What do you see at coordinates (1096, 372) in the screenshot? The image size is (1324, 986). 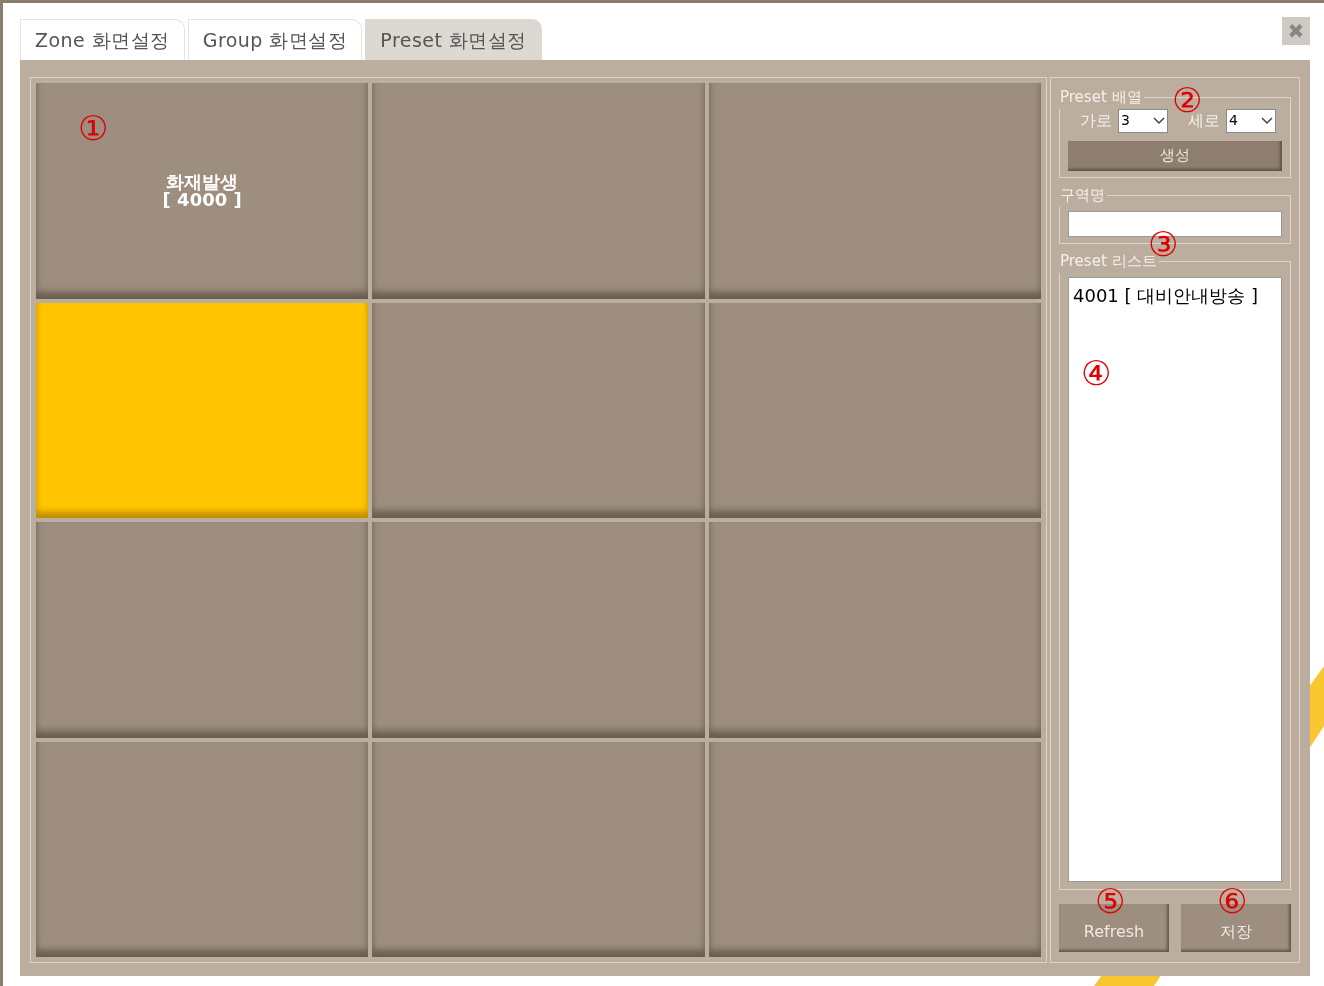 I see `annotation-number: ④` at bounding box center [1096, 372].